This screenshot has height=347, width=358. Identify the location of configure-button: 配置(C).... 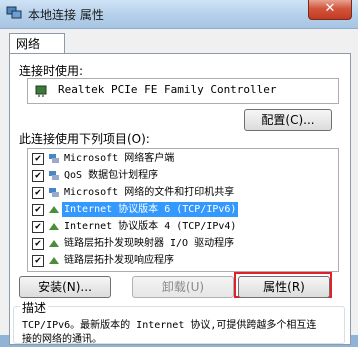
(288, 120).